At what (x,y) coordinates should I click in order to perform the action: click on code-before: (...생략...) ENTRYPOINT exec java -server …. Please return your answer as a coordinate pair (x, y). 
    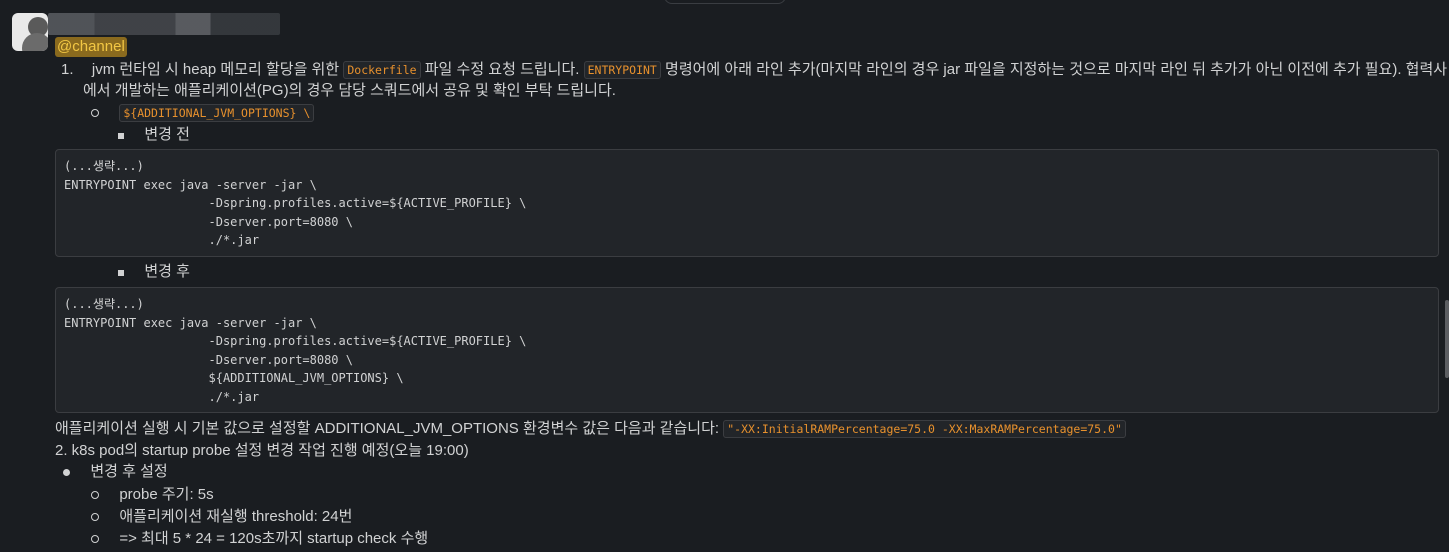
    Looking at the image, I should click on (295, 203).